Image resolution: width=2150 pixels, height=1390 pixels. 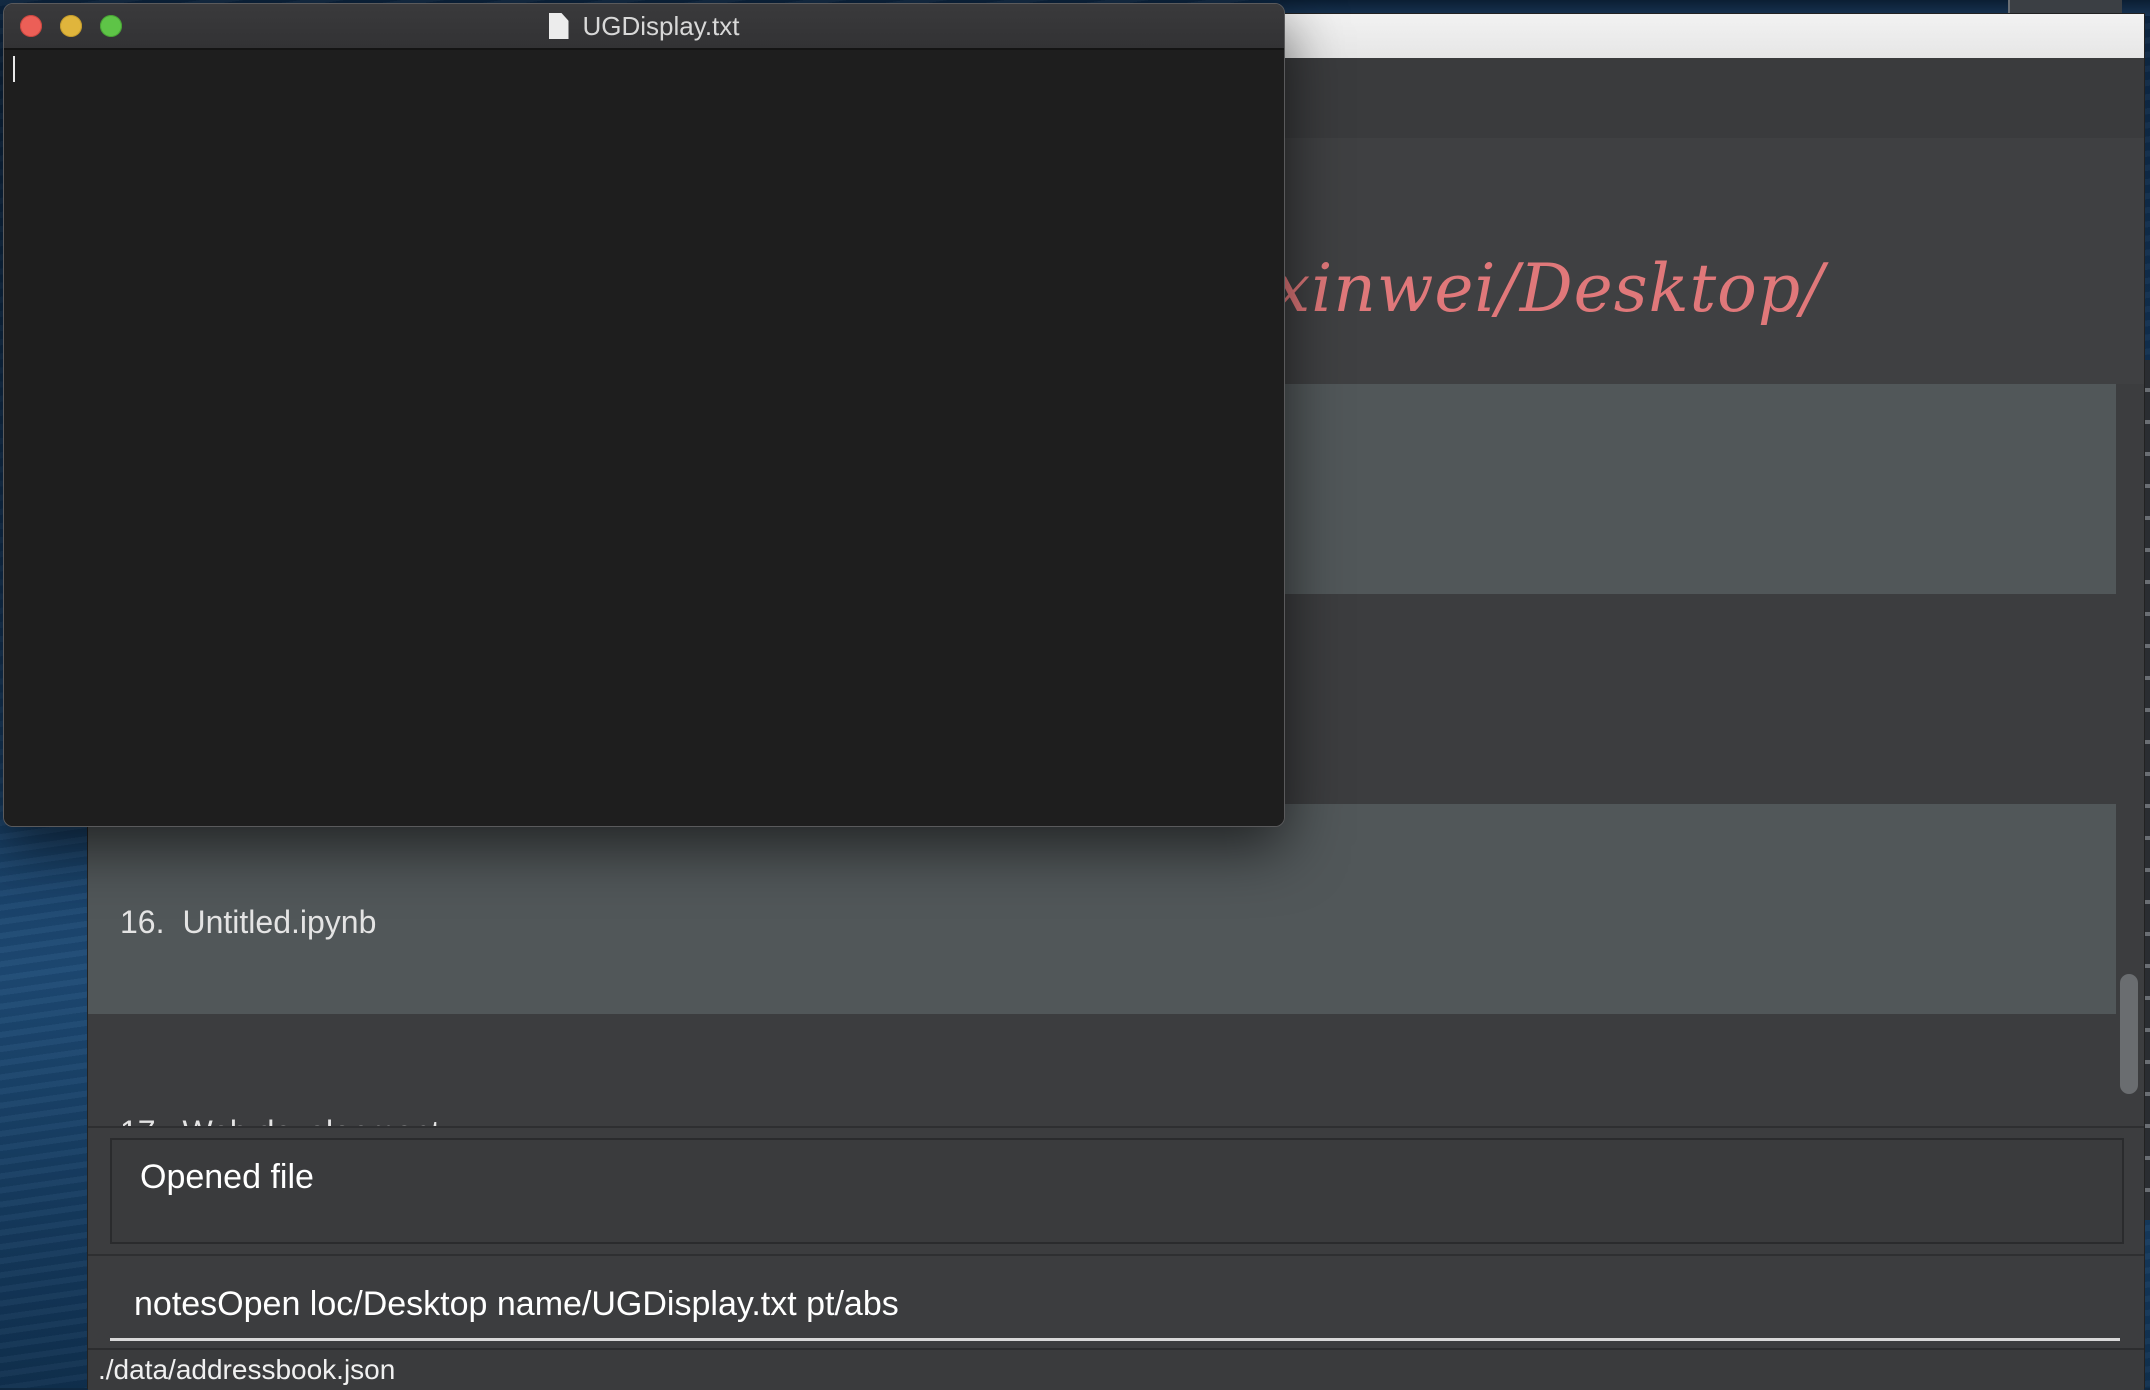 What do you see at coordinates (14, 69) in the screenshot?
I see `text-caret` at bounding box center [14, 69].